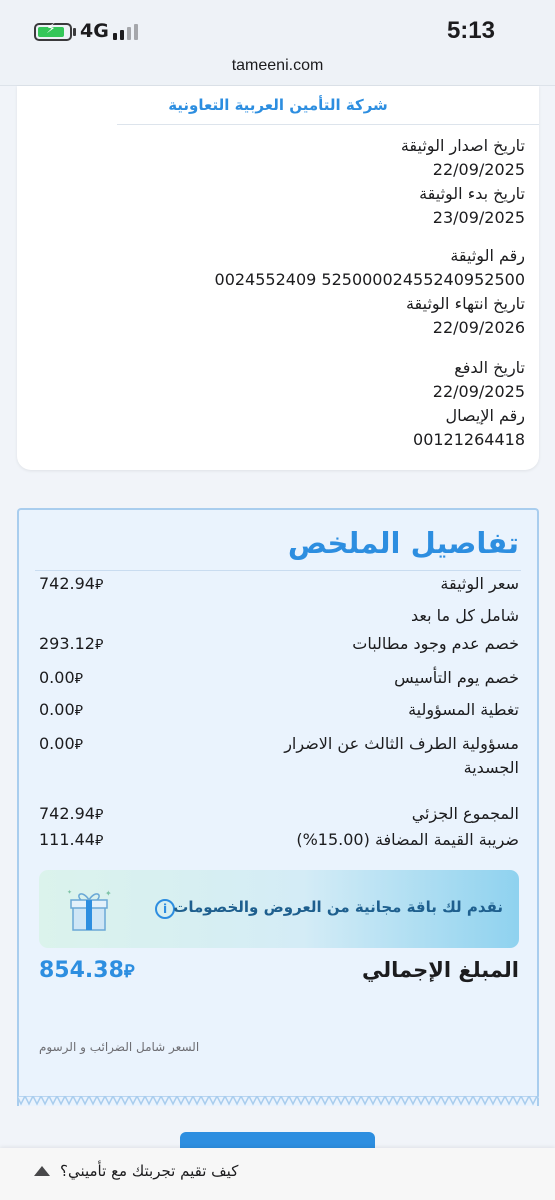  What do you see at coordinates (277, 1174) in the screenshot?
I see `feedback-bar: كيف تقيم تجربتك مع تأميني؟` at bounding box center [277, 1174].